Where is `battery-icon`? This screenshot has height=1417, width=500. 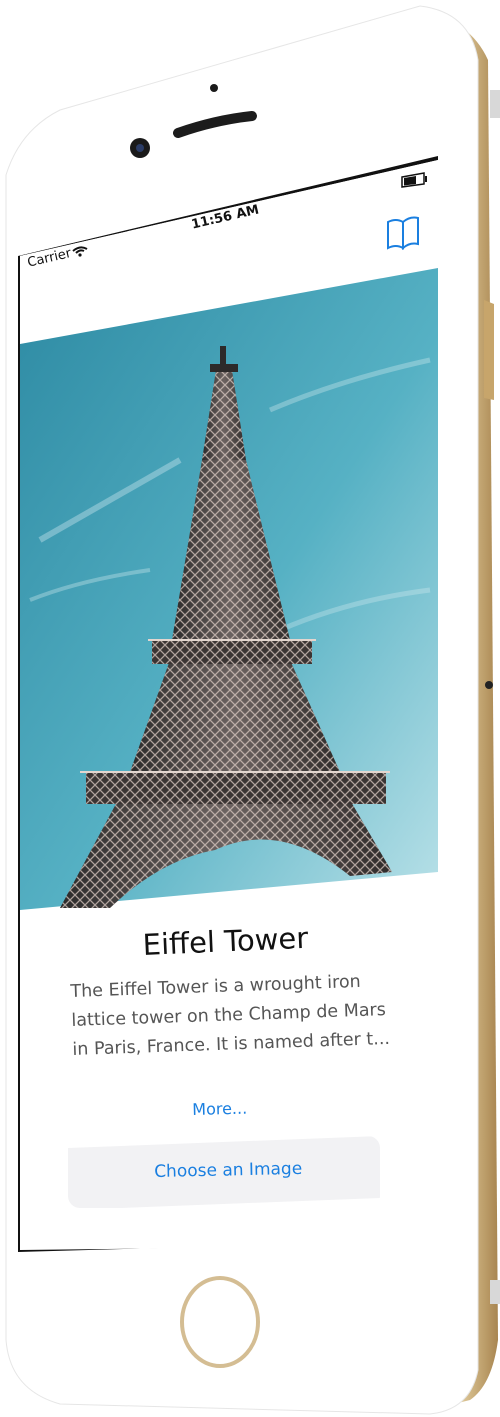 battery-icon is located at coordinates (414, 180).